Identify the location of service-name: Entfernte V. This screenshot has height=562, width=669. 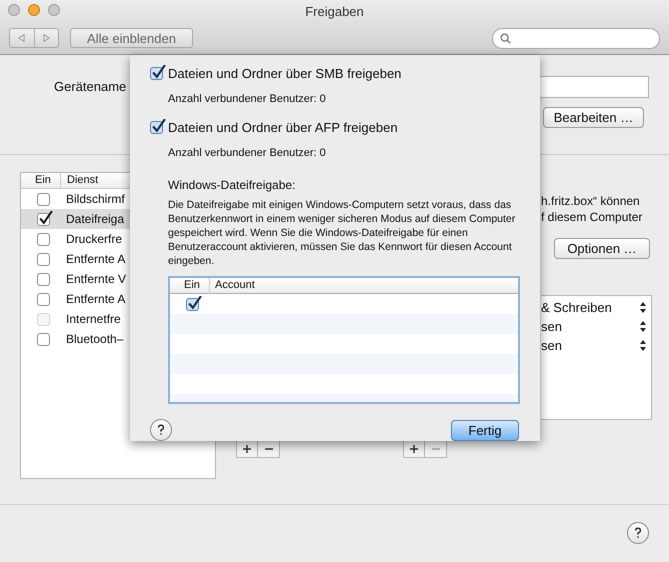
(95, 279).